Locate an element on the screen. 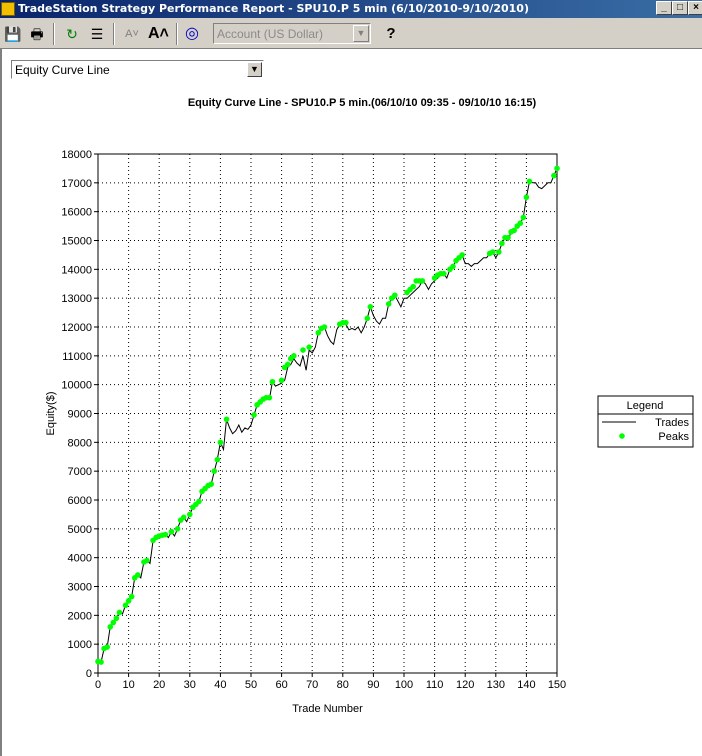 This screenshot has width=702, height=756. x-tick-label: 110 is located at coordinates (435, 685).